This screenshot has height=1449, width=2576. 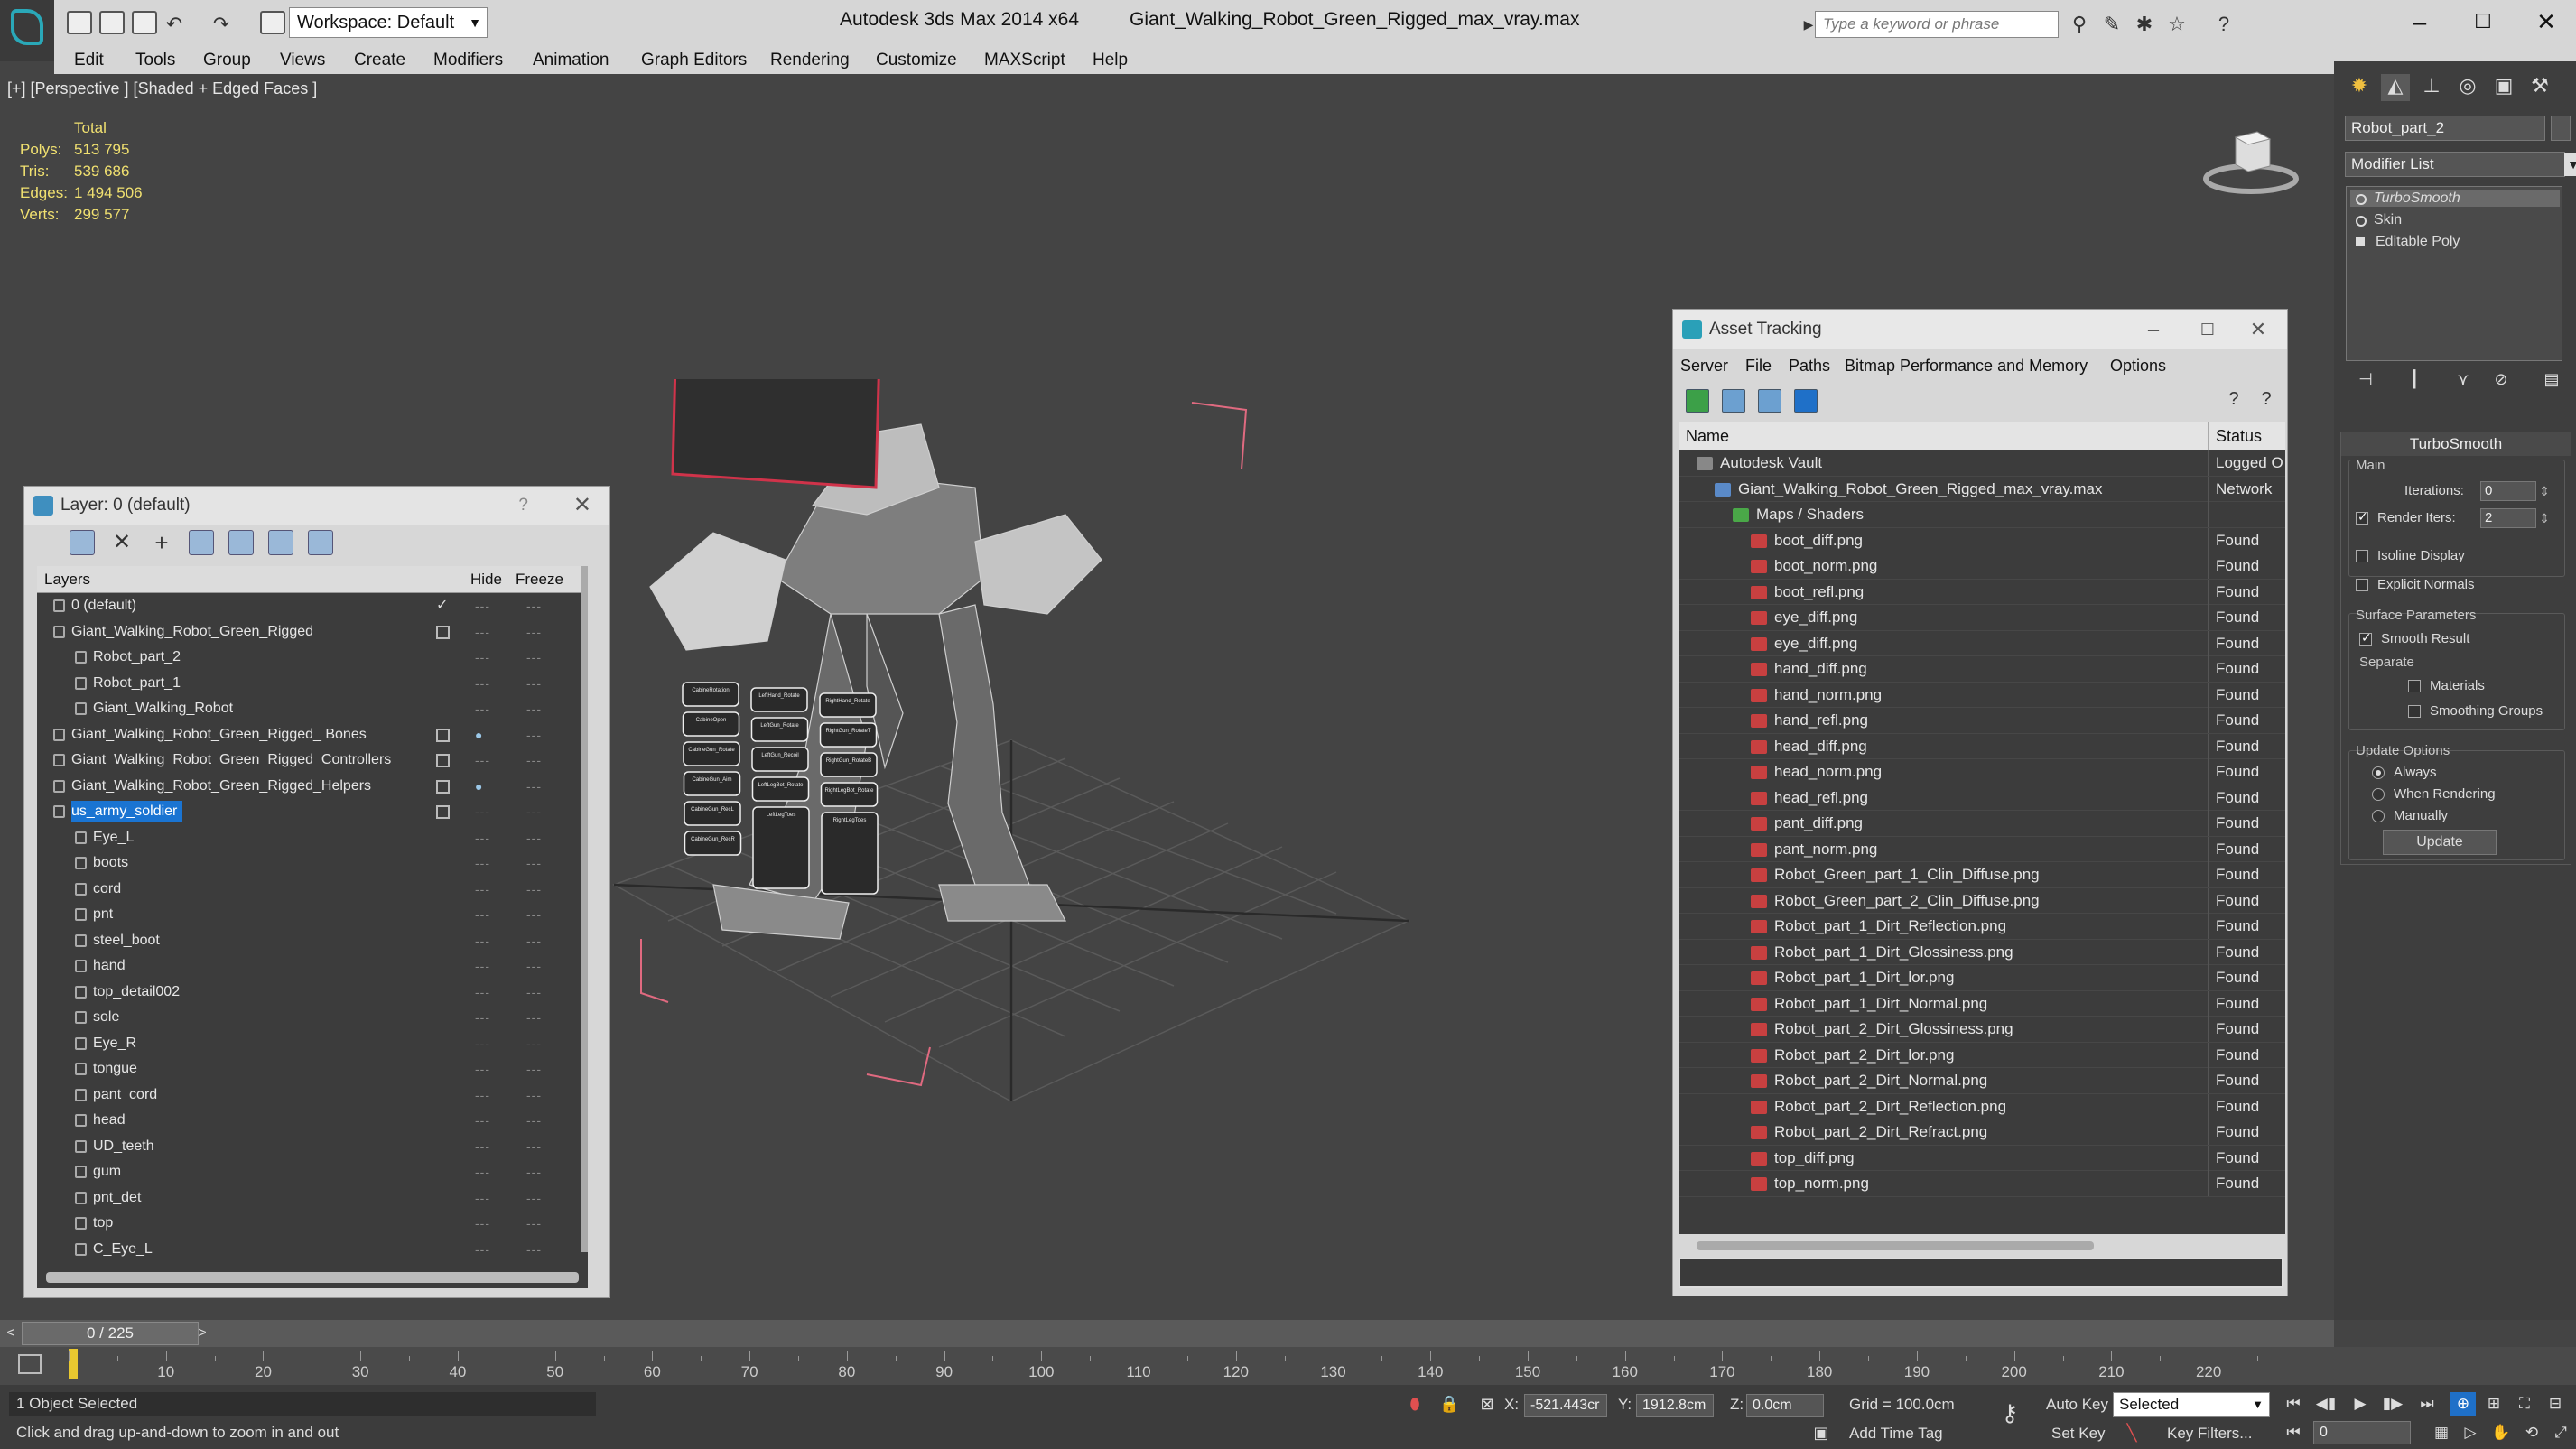 What do you see at coordinates (1733, 401) in the screenshot?
I see `list-view-icon` at bounding box center [1733, 401].